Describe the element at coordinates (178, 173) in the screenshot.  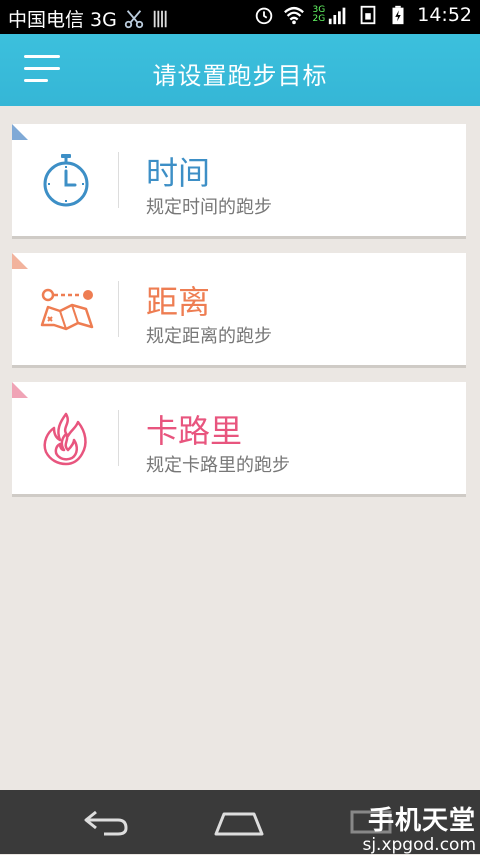
I see `goal-name-time: 时间` at that location.